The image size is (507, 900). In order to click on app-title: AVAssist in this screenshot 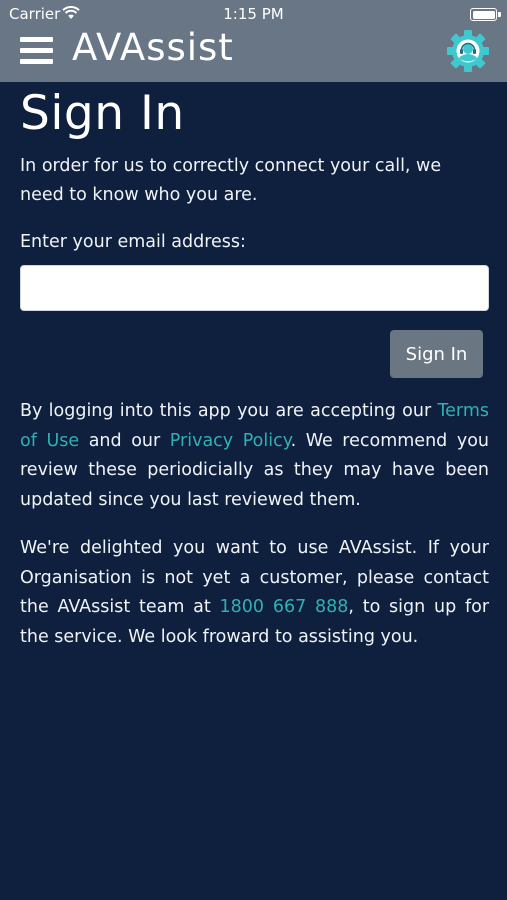, I will do `click(153, 47)`.